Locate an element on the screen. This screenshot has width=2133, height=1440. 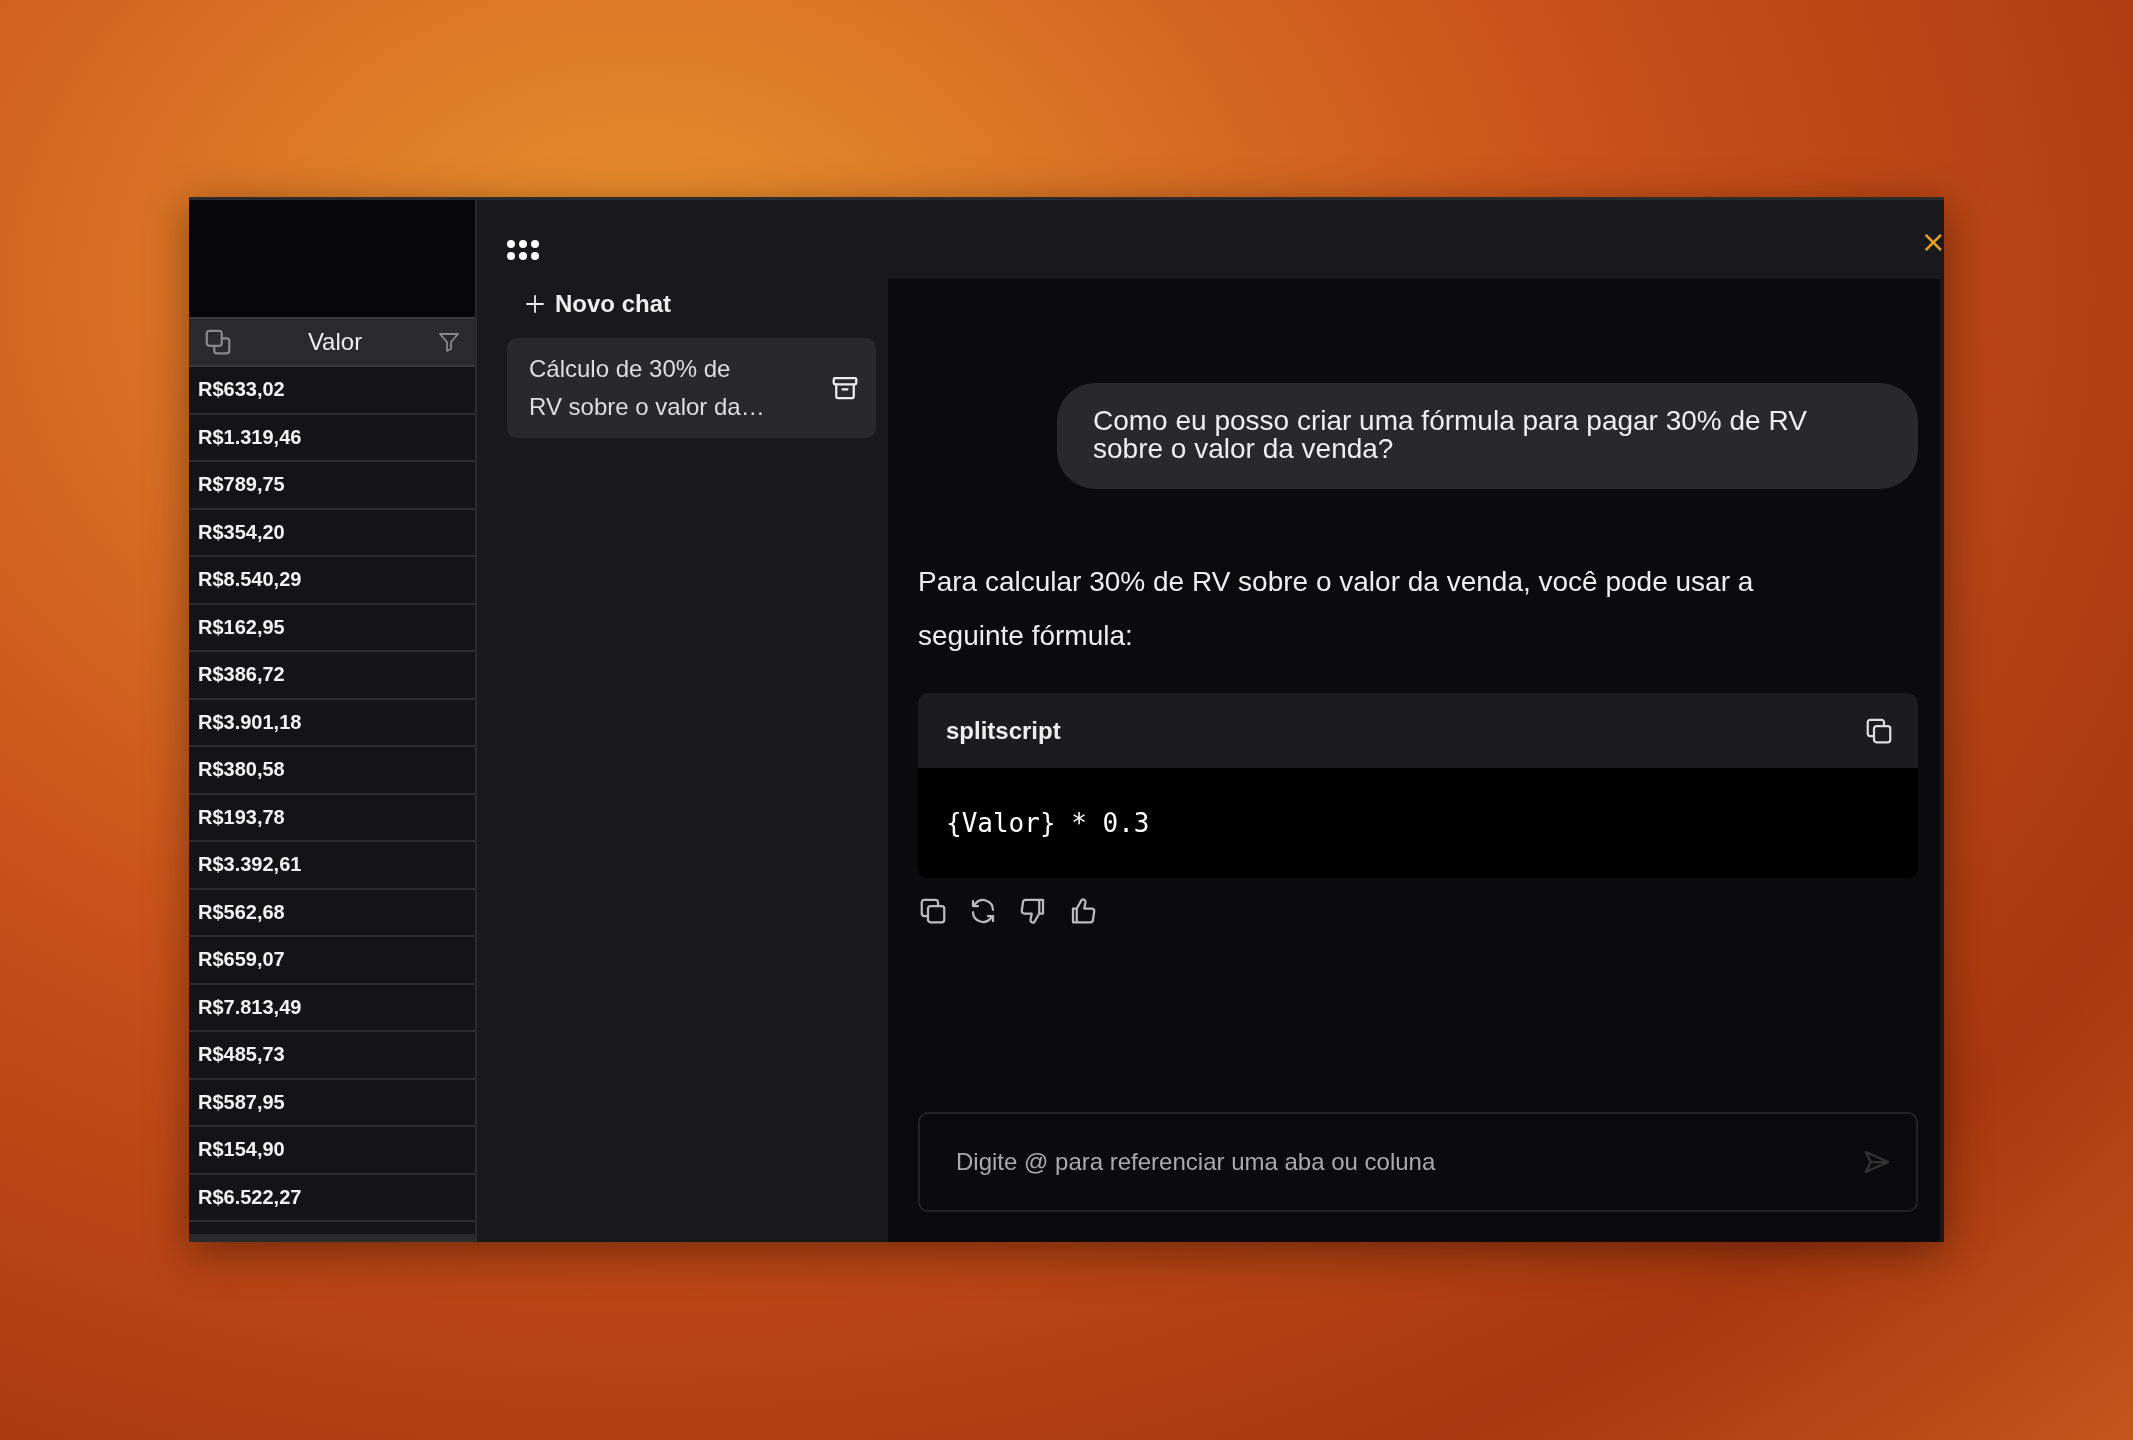
table-cell: R$789,75 is located at coordinates (332, 486).